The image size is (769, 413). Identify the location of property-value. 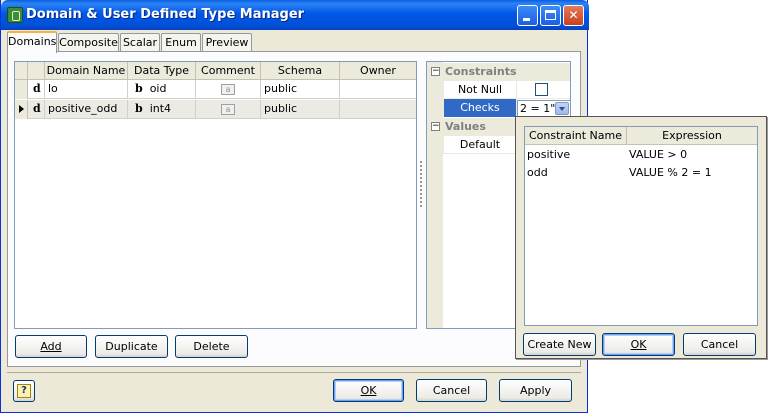
(543, 90).